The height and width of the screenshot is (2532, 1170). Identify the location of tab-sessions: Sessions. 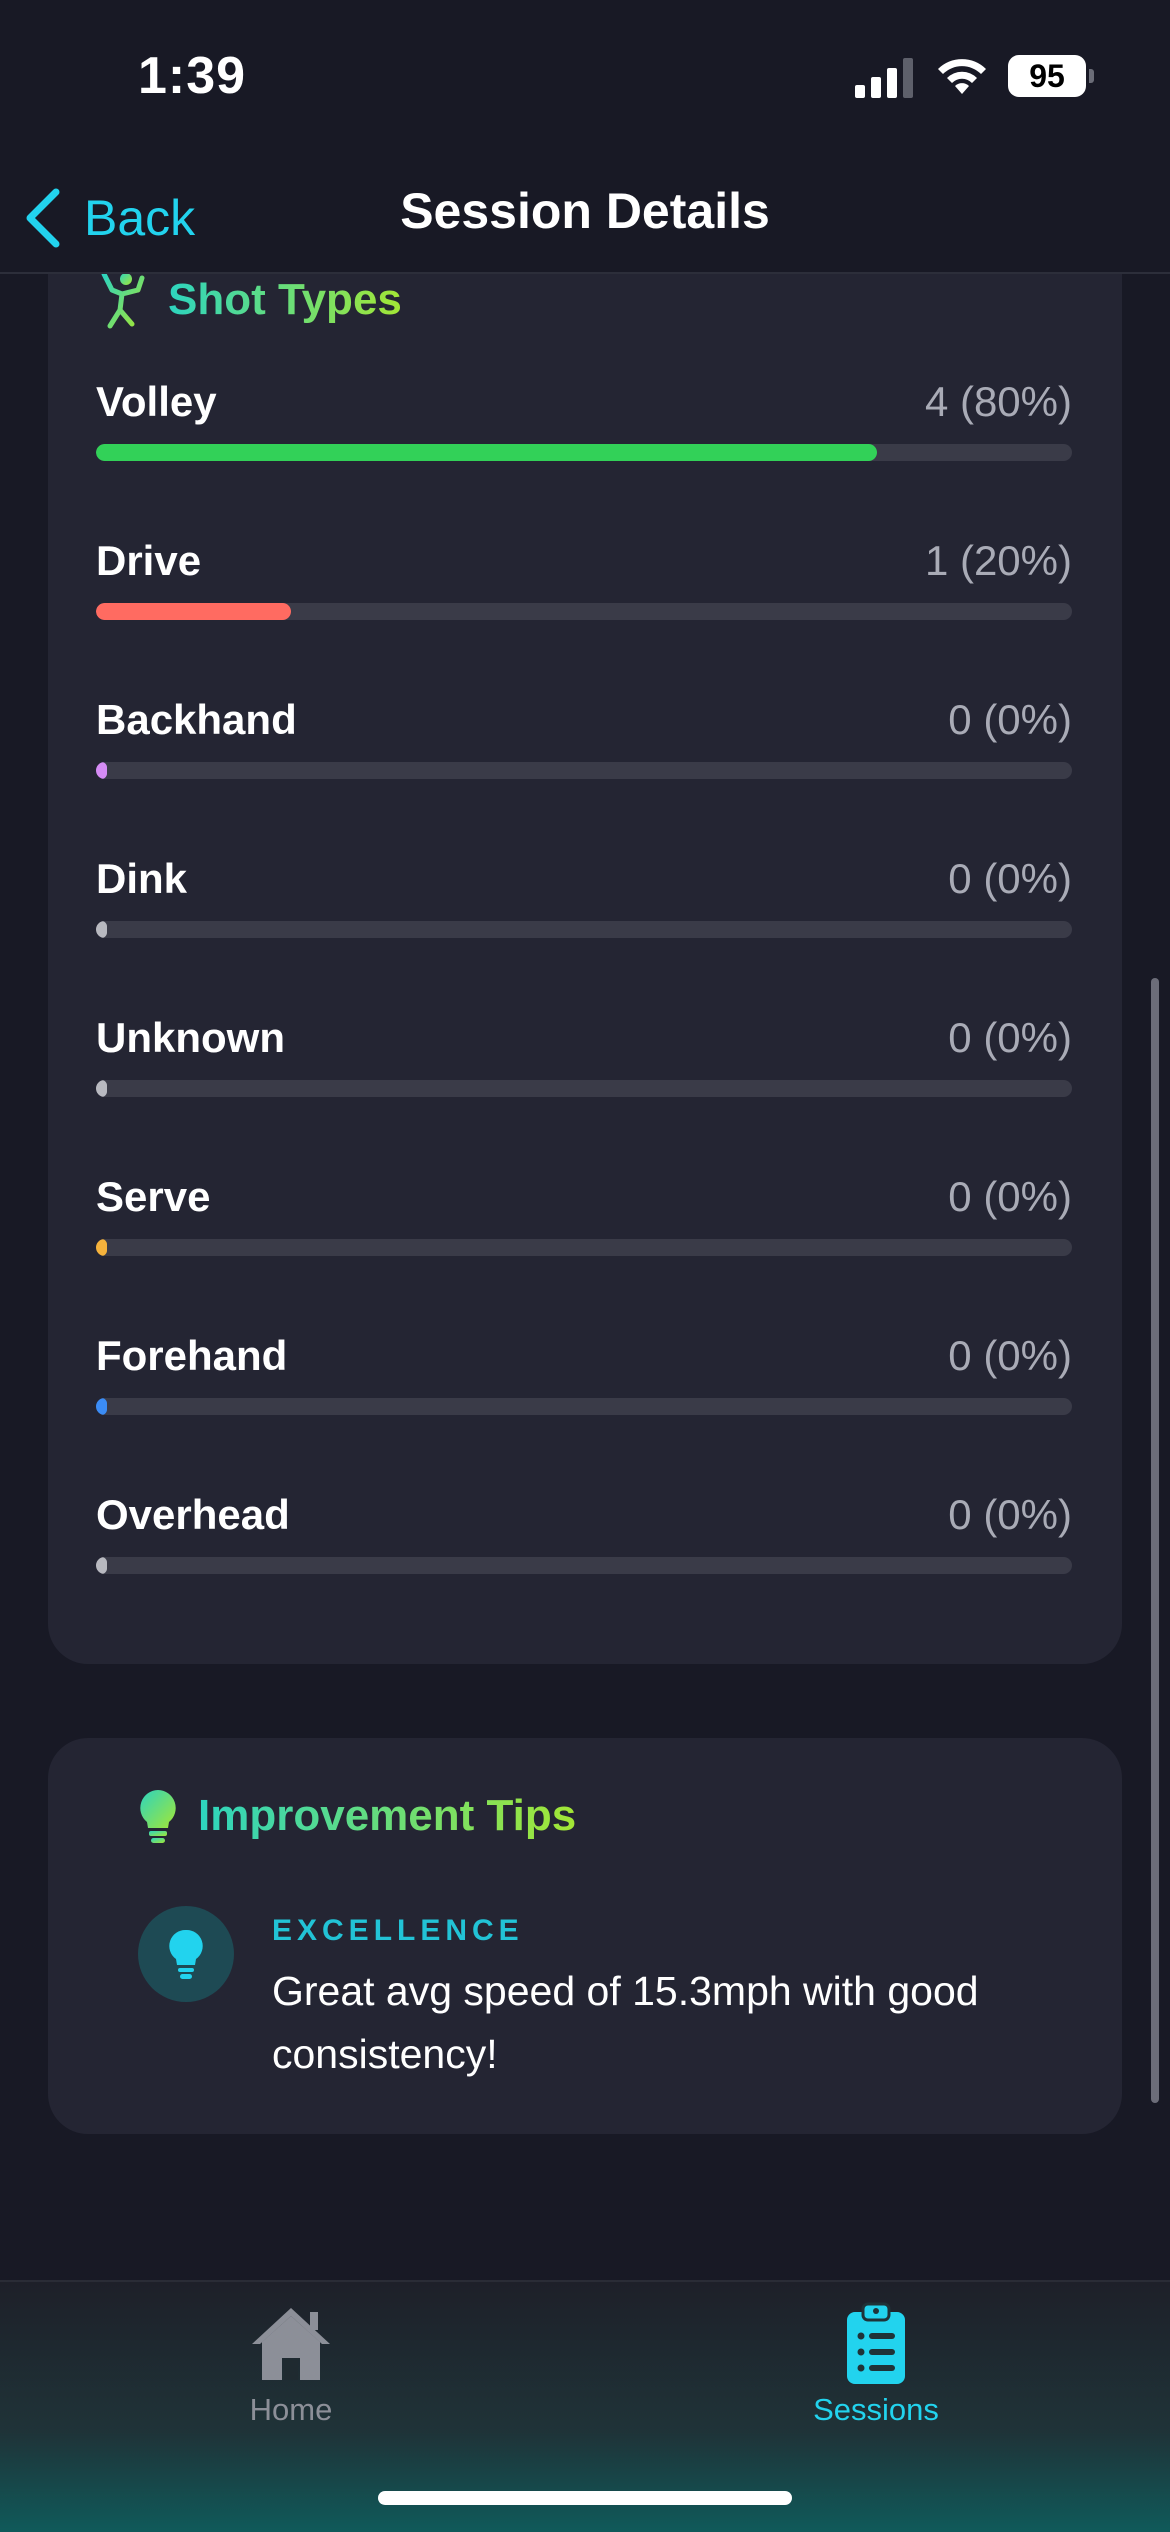
(876, 2365).